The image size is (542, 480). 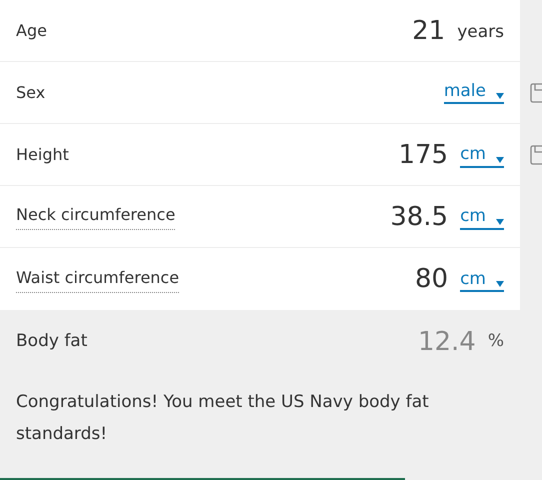 What do you see at coordinates (222, 418) in the screenshot?
I see `result-message: Congratulations! You meet the US Navy body fat standards!` at bounding box center [222, 418].